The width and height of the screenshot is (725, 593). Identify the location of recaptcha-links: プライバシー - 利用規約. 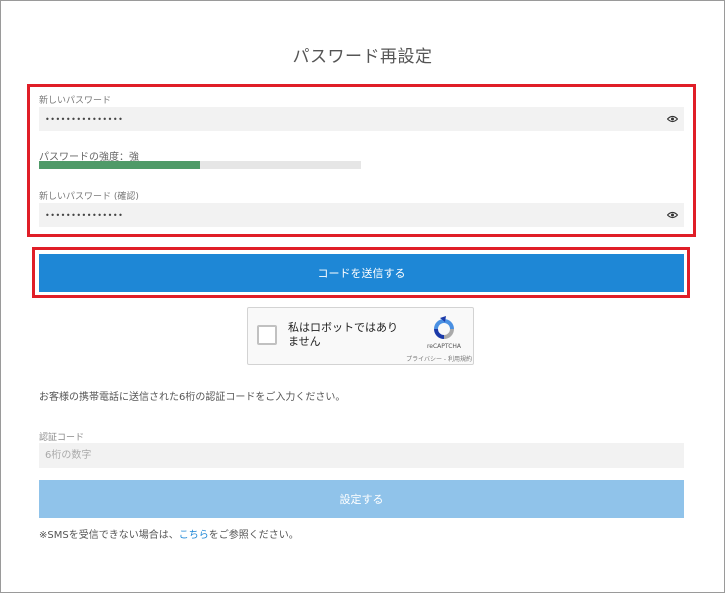
(424, 358).